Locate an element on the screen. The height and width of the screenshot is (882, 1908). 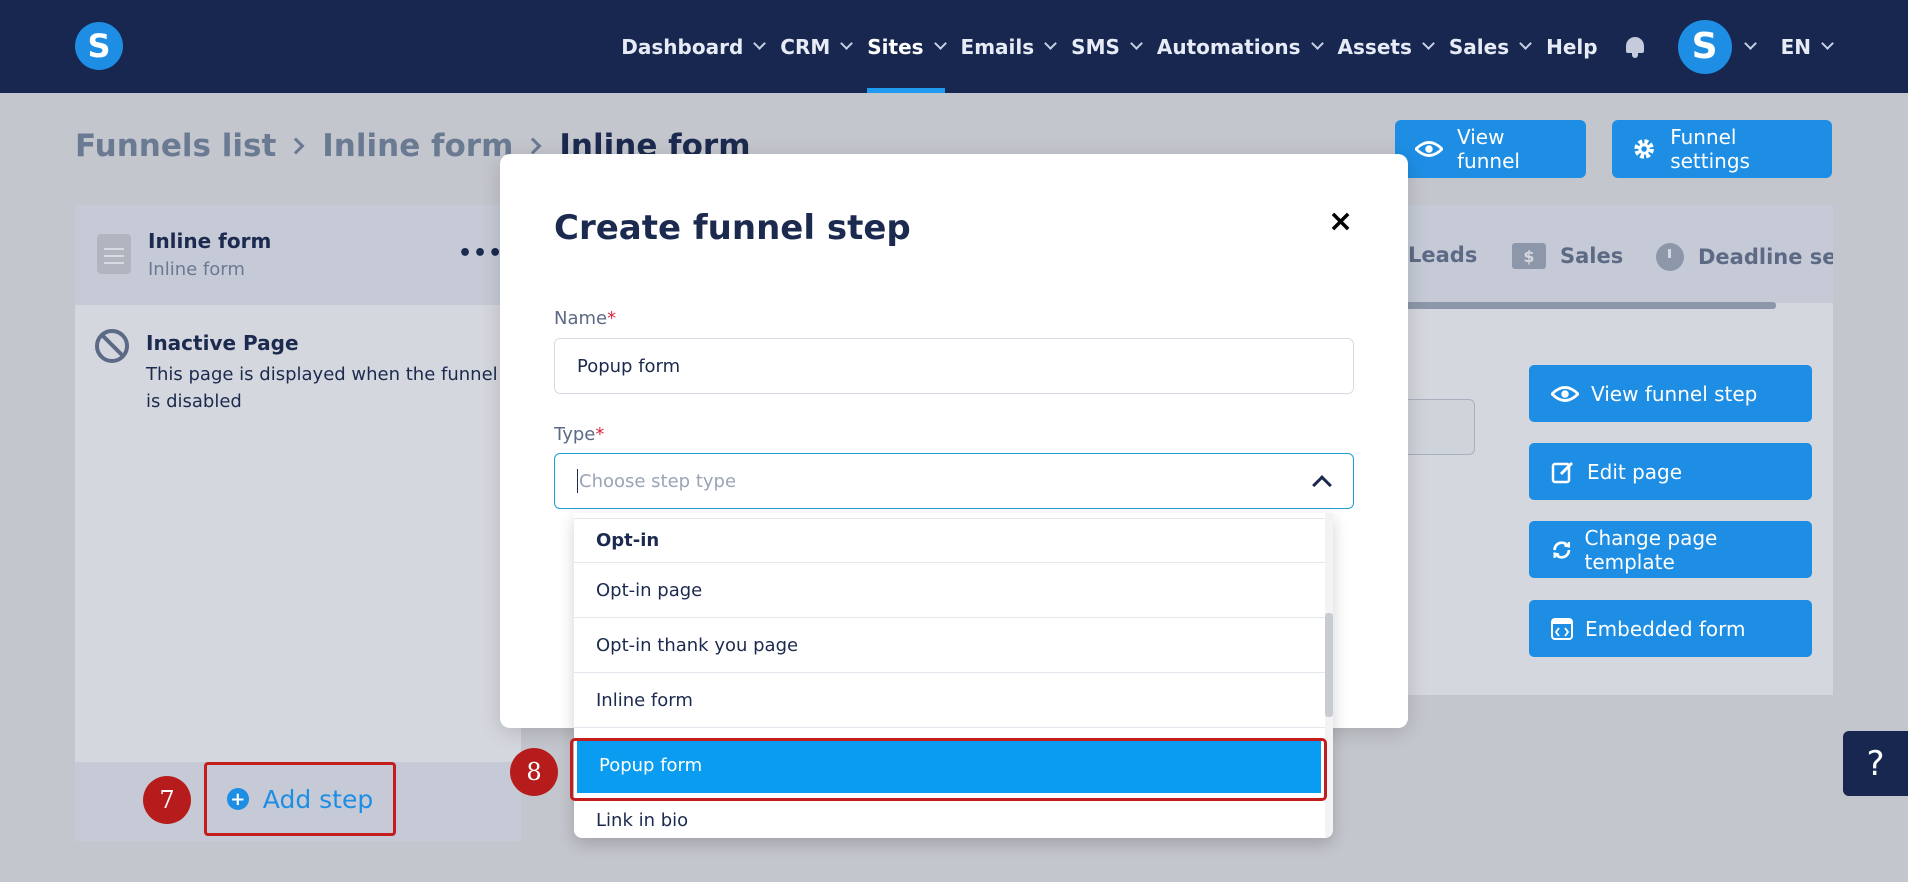
name-value: Popup form is located at coordinates (629, 366).